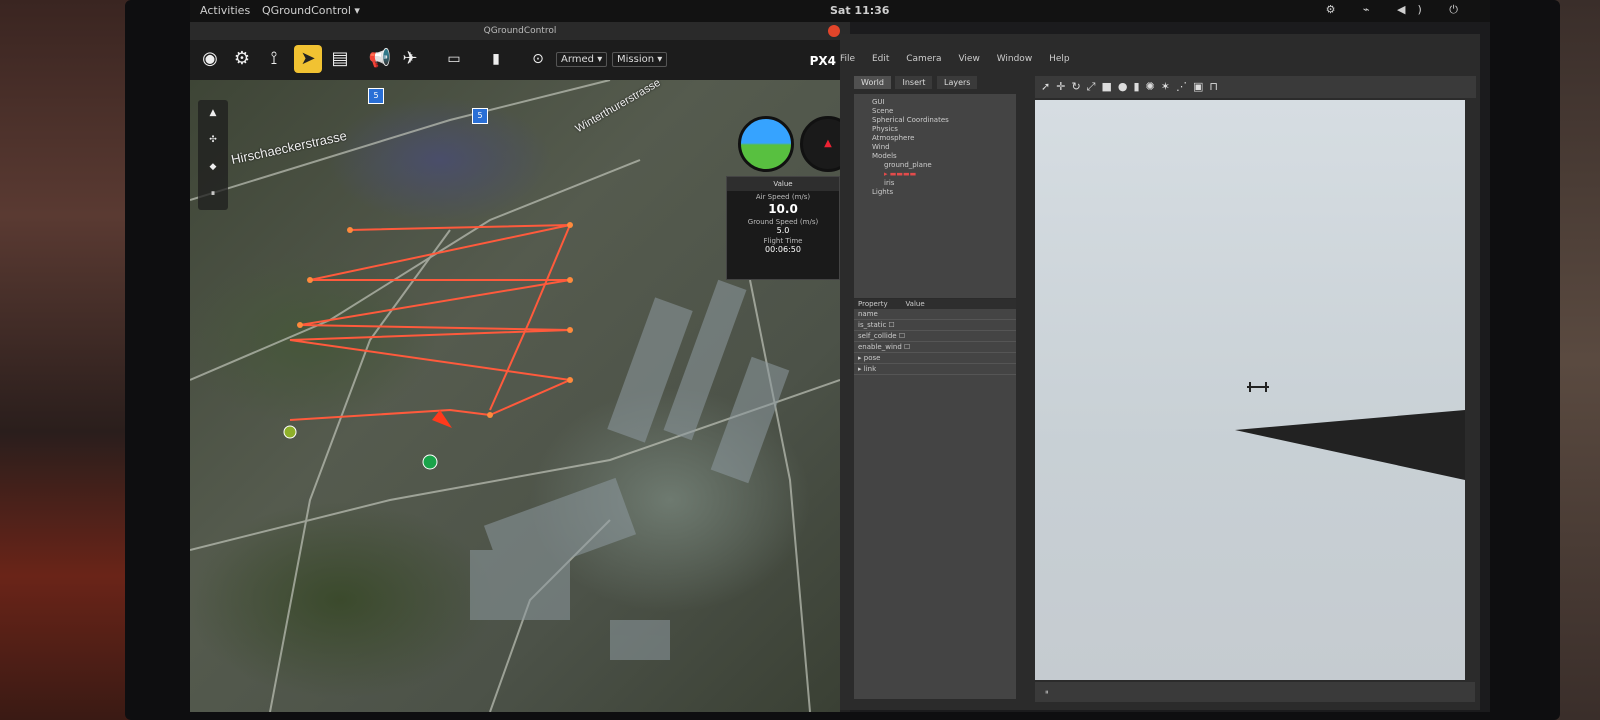  What do you see at coordinates (1350, 445) in the screenshot?
I see `shadow-shape` at bounding box center [1350, 445].